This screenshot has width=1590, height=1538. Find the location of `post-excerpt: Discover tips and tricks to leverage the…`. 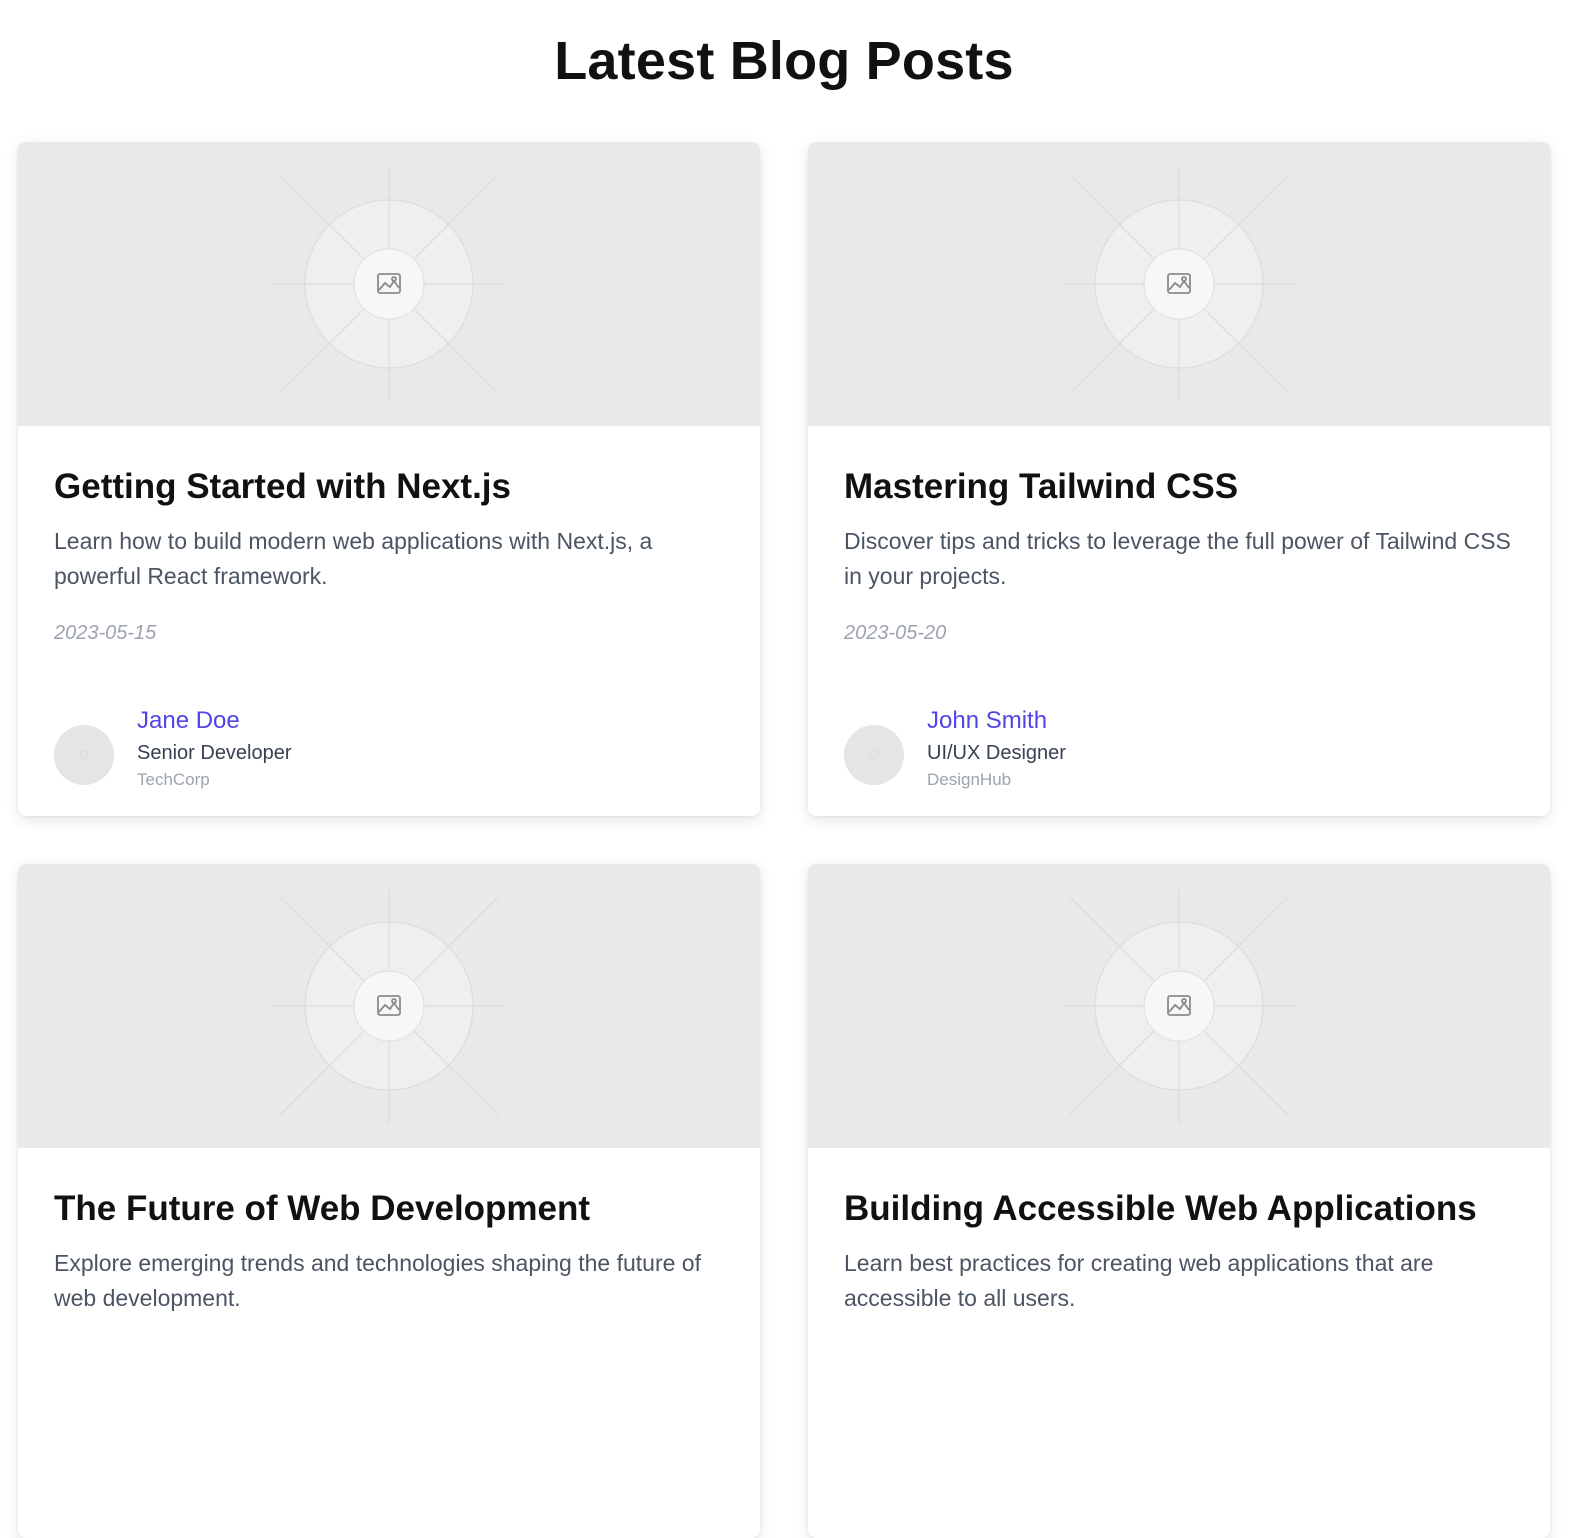

post-excerpt: Discover tips and tricks to leverage the… is located at coordinates (1177, 558).